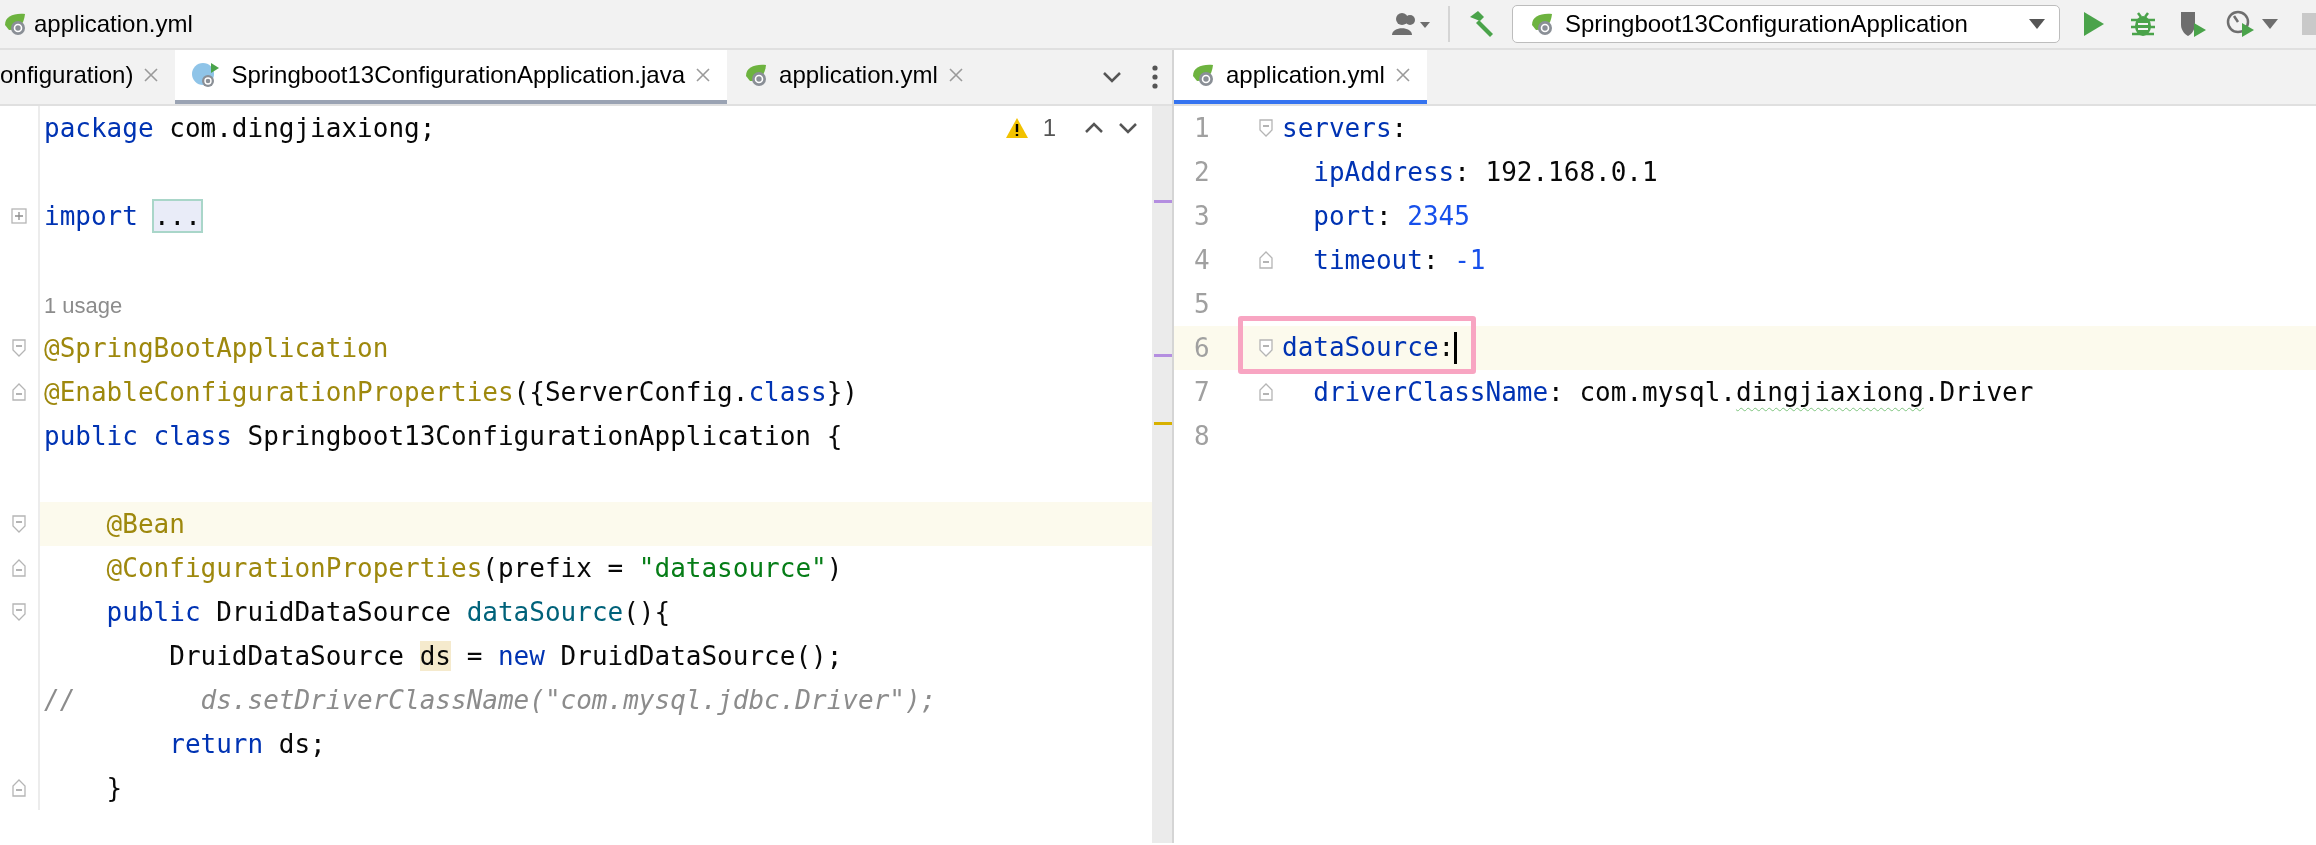 This screenshot has height=845, width=2316. What do you see at coordinates (1203, 75) in the screenshot?
I see `yaml-file-icon` at bounding box center [1203, 75].